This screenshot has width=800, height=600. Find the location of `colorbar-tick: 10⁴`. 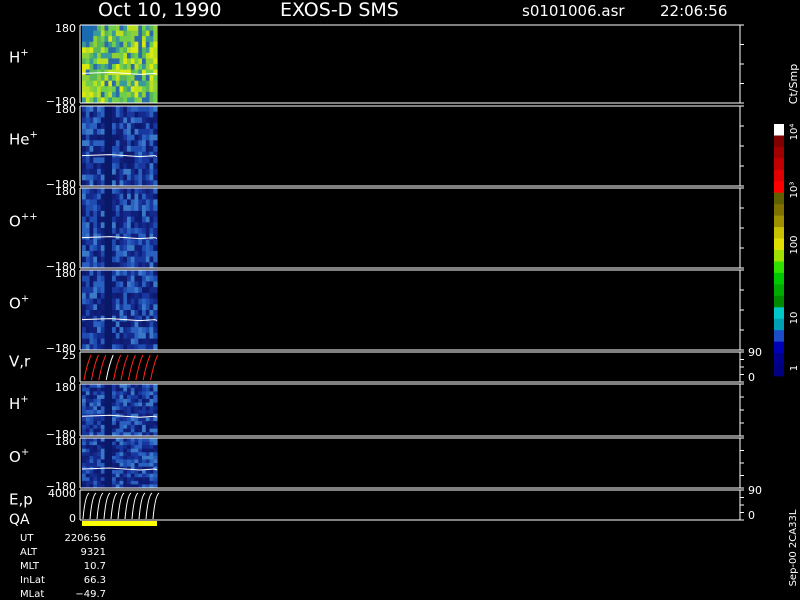

colorbar-tick: 10⁴ is located at coordinates (794, 132).